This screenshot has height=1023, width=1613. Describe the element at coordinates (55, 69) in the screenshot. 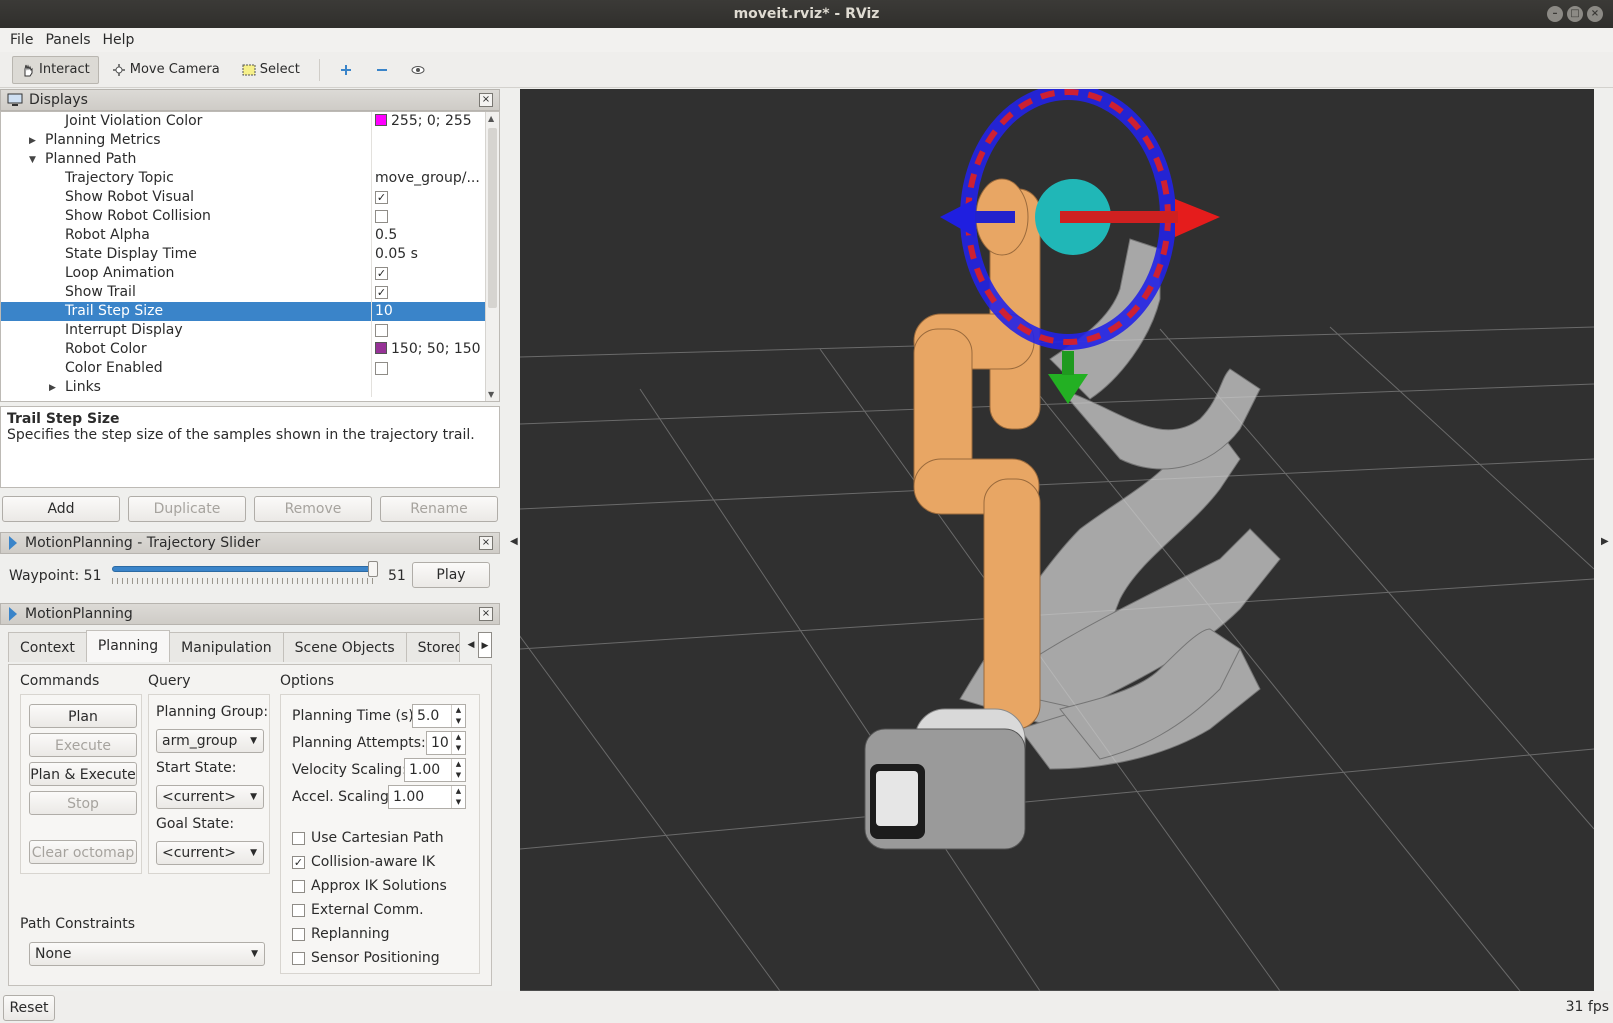

I see `interact-tool-button: Interact` at that location.